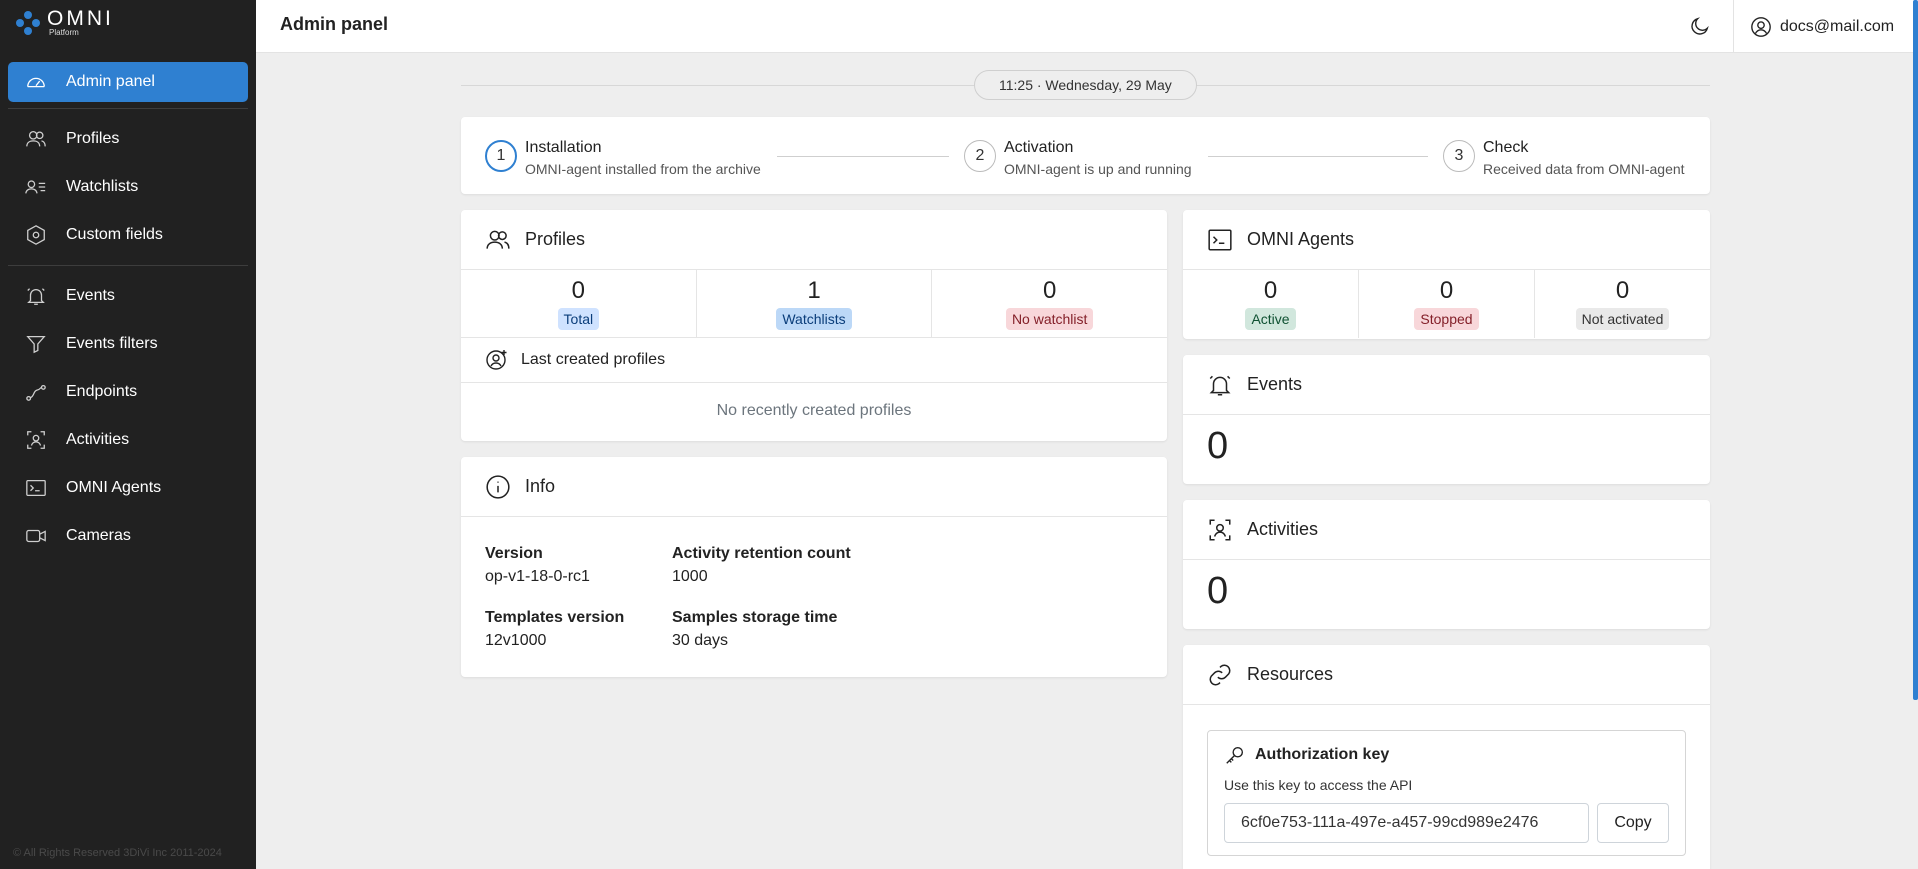 This screenshot has width=1918, height=869. What do you see at coordinates (1039, 147) in the screenshot?
I see `step-title: Activation` at bounding box center [1039, 147].